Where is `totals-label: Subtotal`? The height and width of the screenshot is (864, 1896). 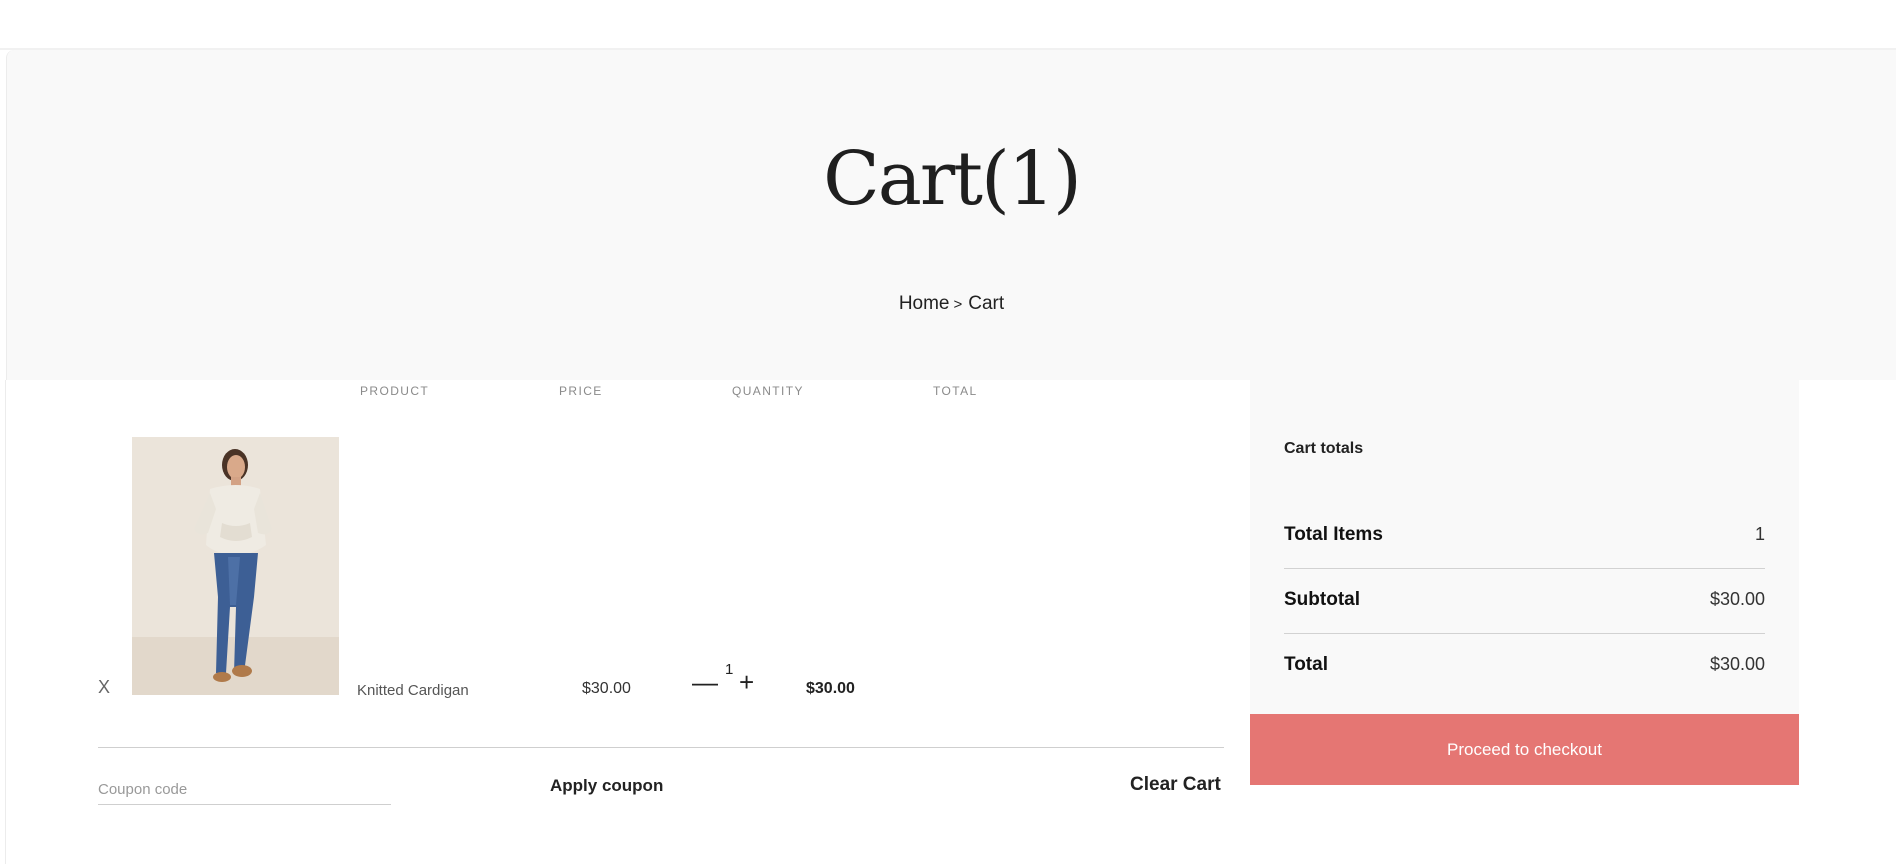
totals-label: Subtotal is located at coordinates (1322, 599).